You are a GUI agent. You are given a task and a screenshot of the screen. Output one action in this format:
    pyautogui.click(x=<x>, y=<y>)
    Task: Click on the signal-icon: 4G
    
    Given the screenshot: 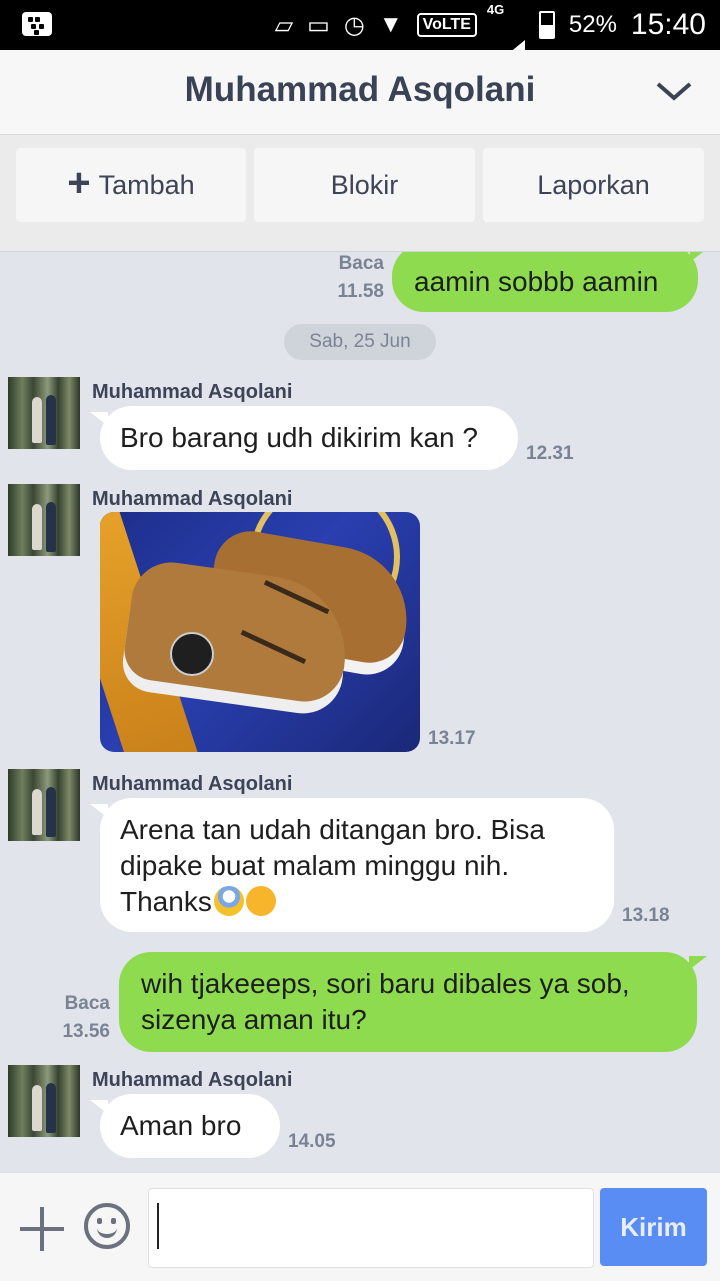 What is the action you would take?
    pyautogui.click(x=506, y=35)
    